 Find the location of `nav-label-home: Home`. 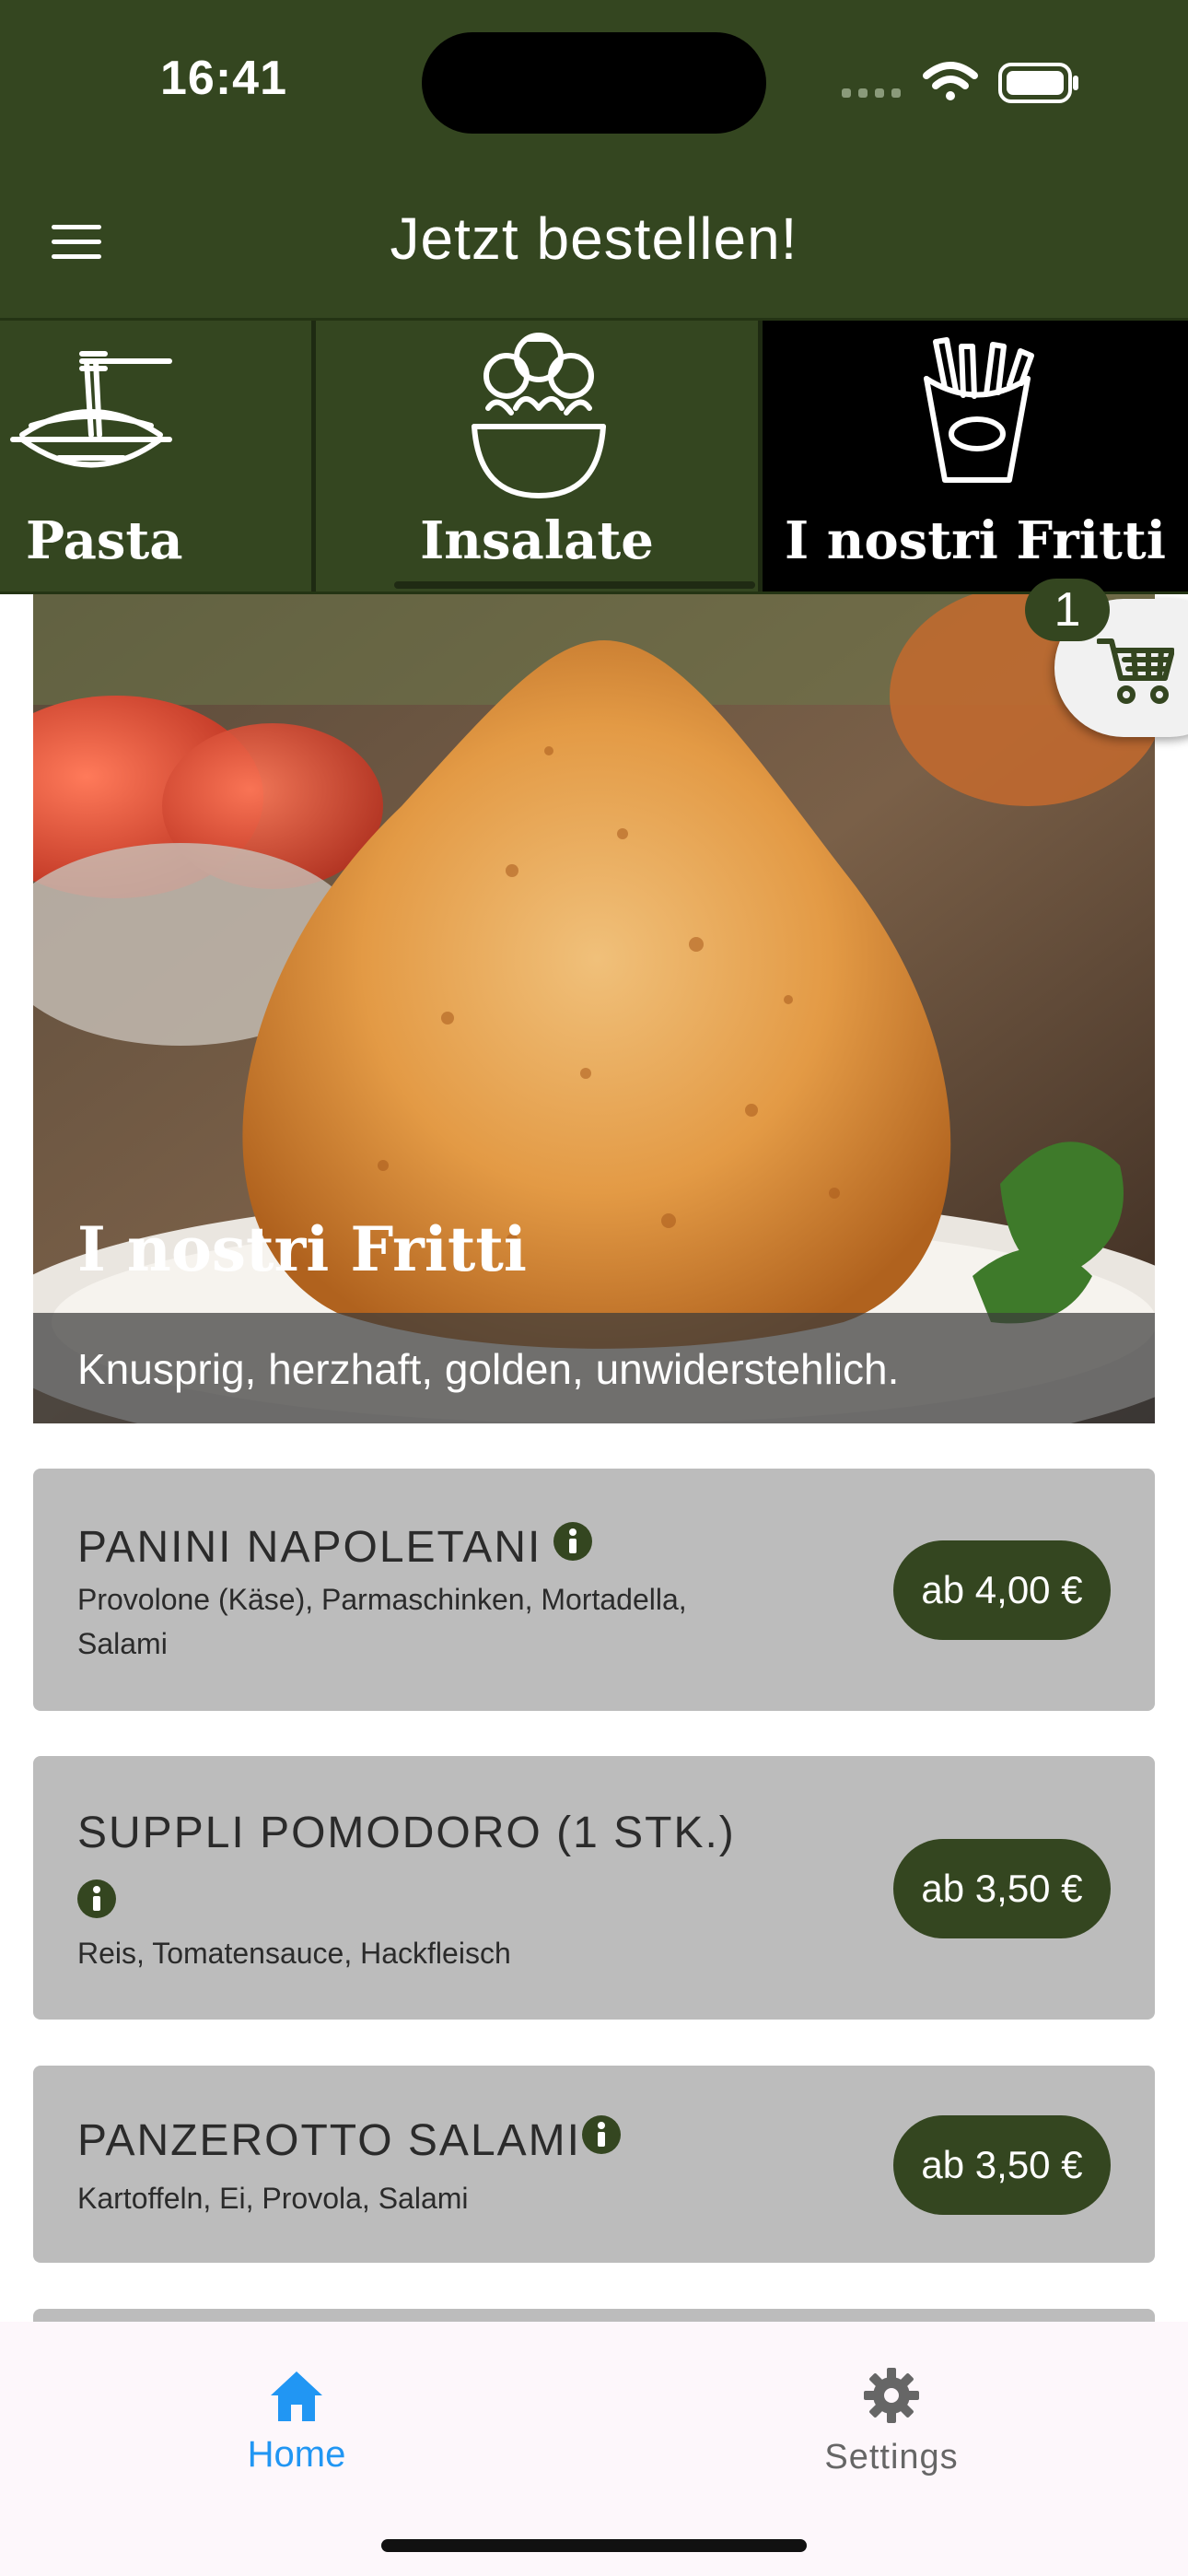

nav-label-home: Home is located at coordinates (296, 2454).